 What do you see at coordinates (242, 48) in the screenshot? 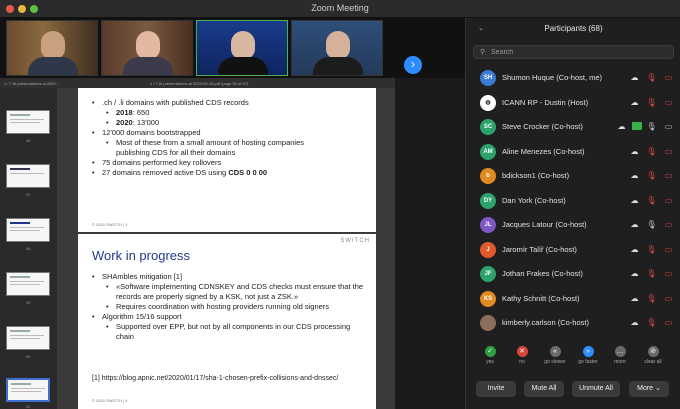
I see `video-tile-active` at bounding box center [242, 48].